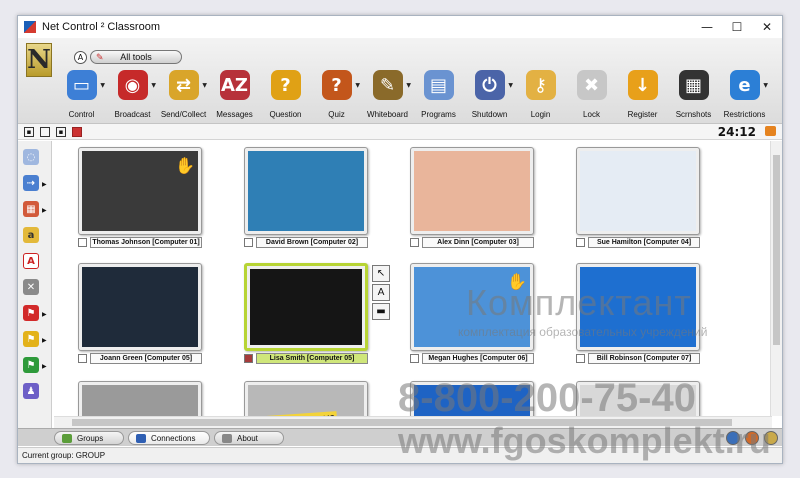  I want to click on ie-restrictions-icon: e, so click(744, 85).